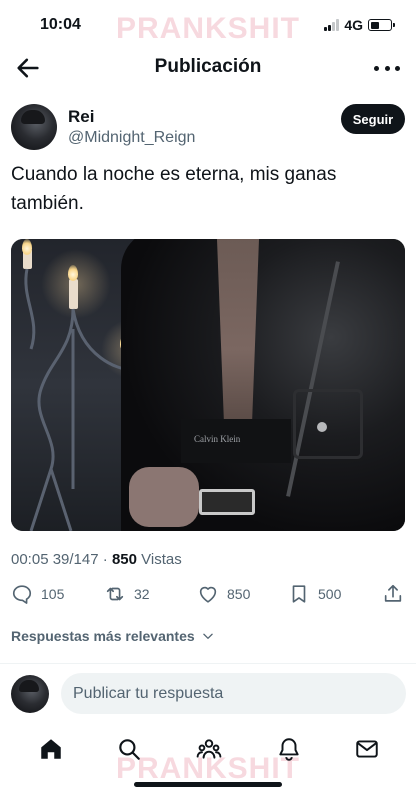 The image size is (416, 800). I want to click on header: Publicación, so click(208, 68).